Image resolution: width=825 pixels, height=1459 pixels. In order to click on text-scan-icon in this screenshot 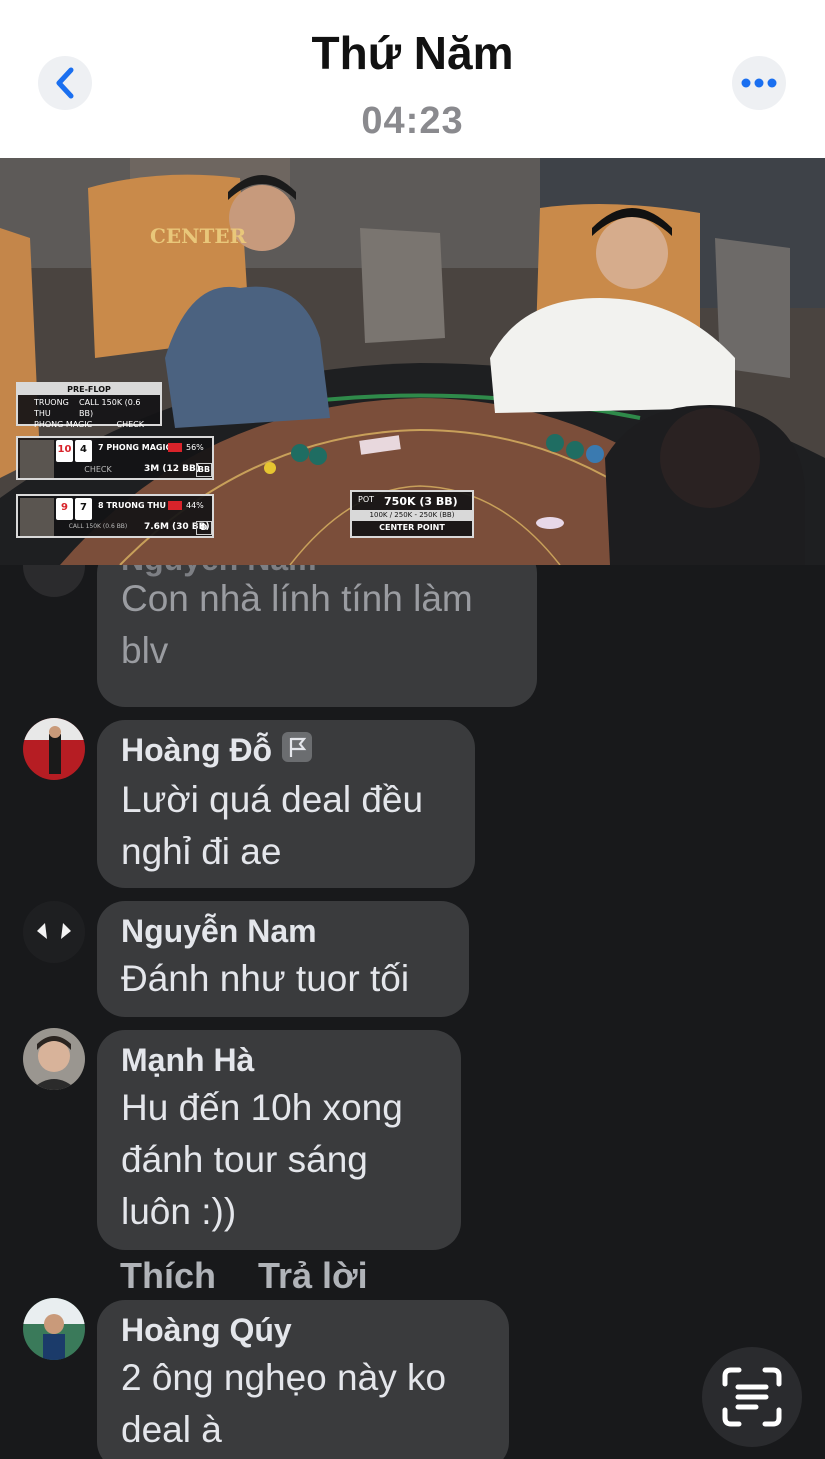, I will do `click(752, 1397)`.